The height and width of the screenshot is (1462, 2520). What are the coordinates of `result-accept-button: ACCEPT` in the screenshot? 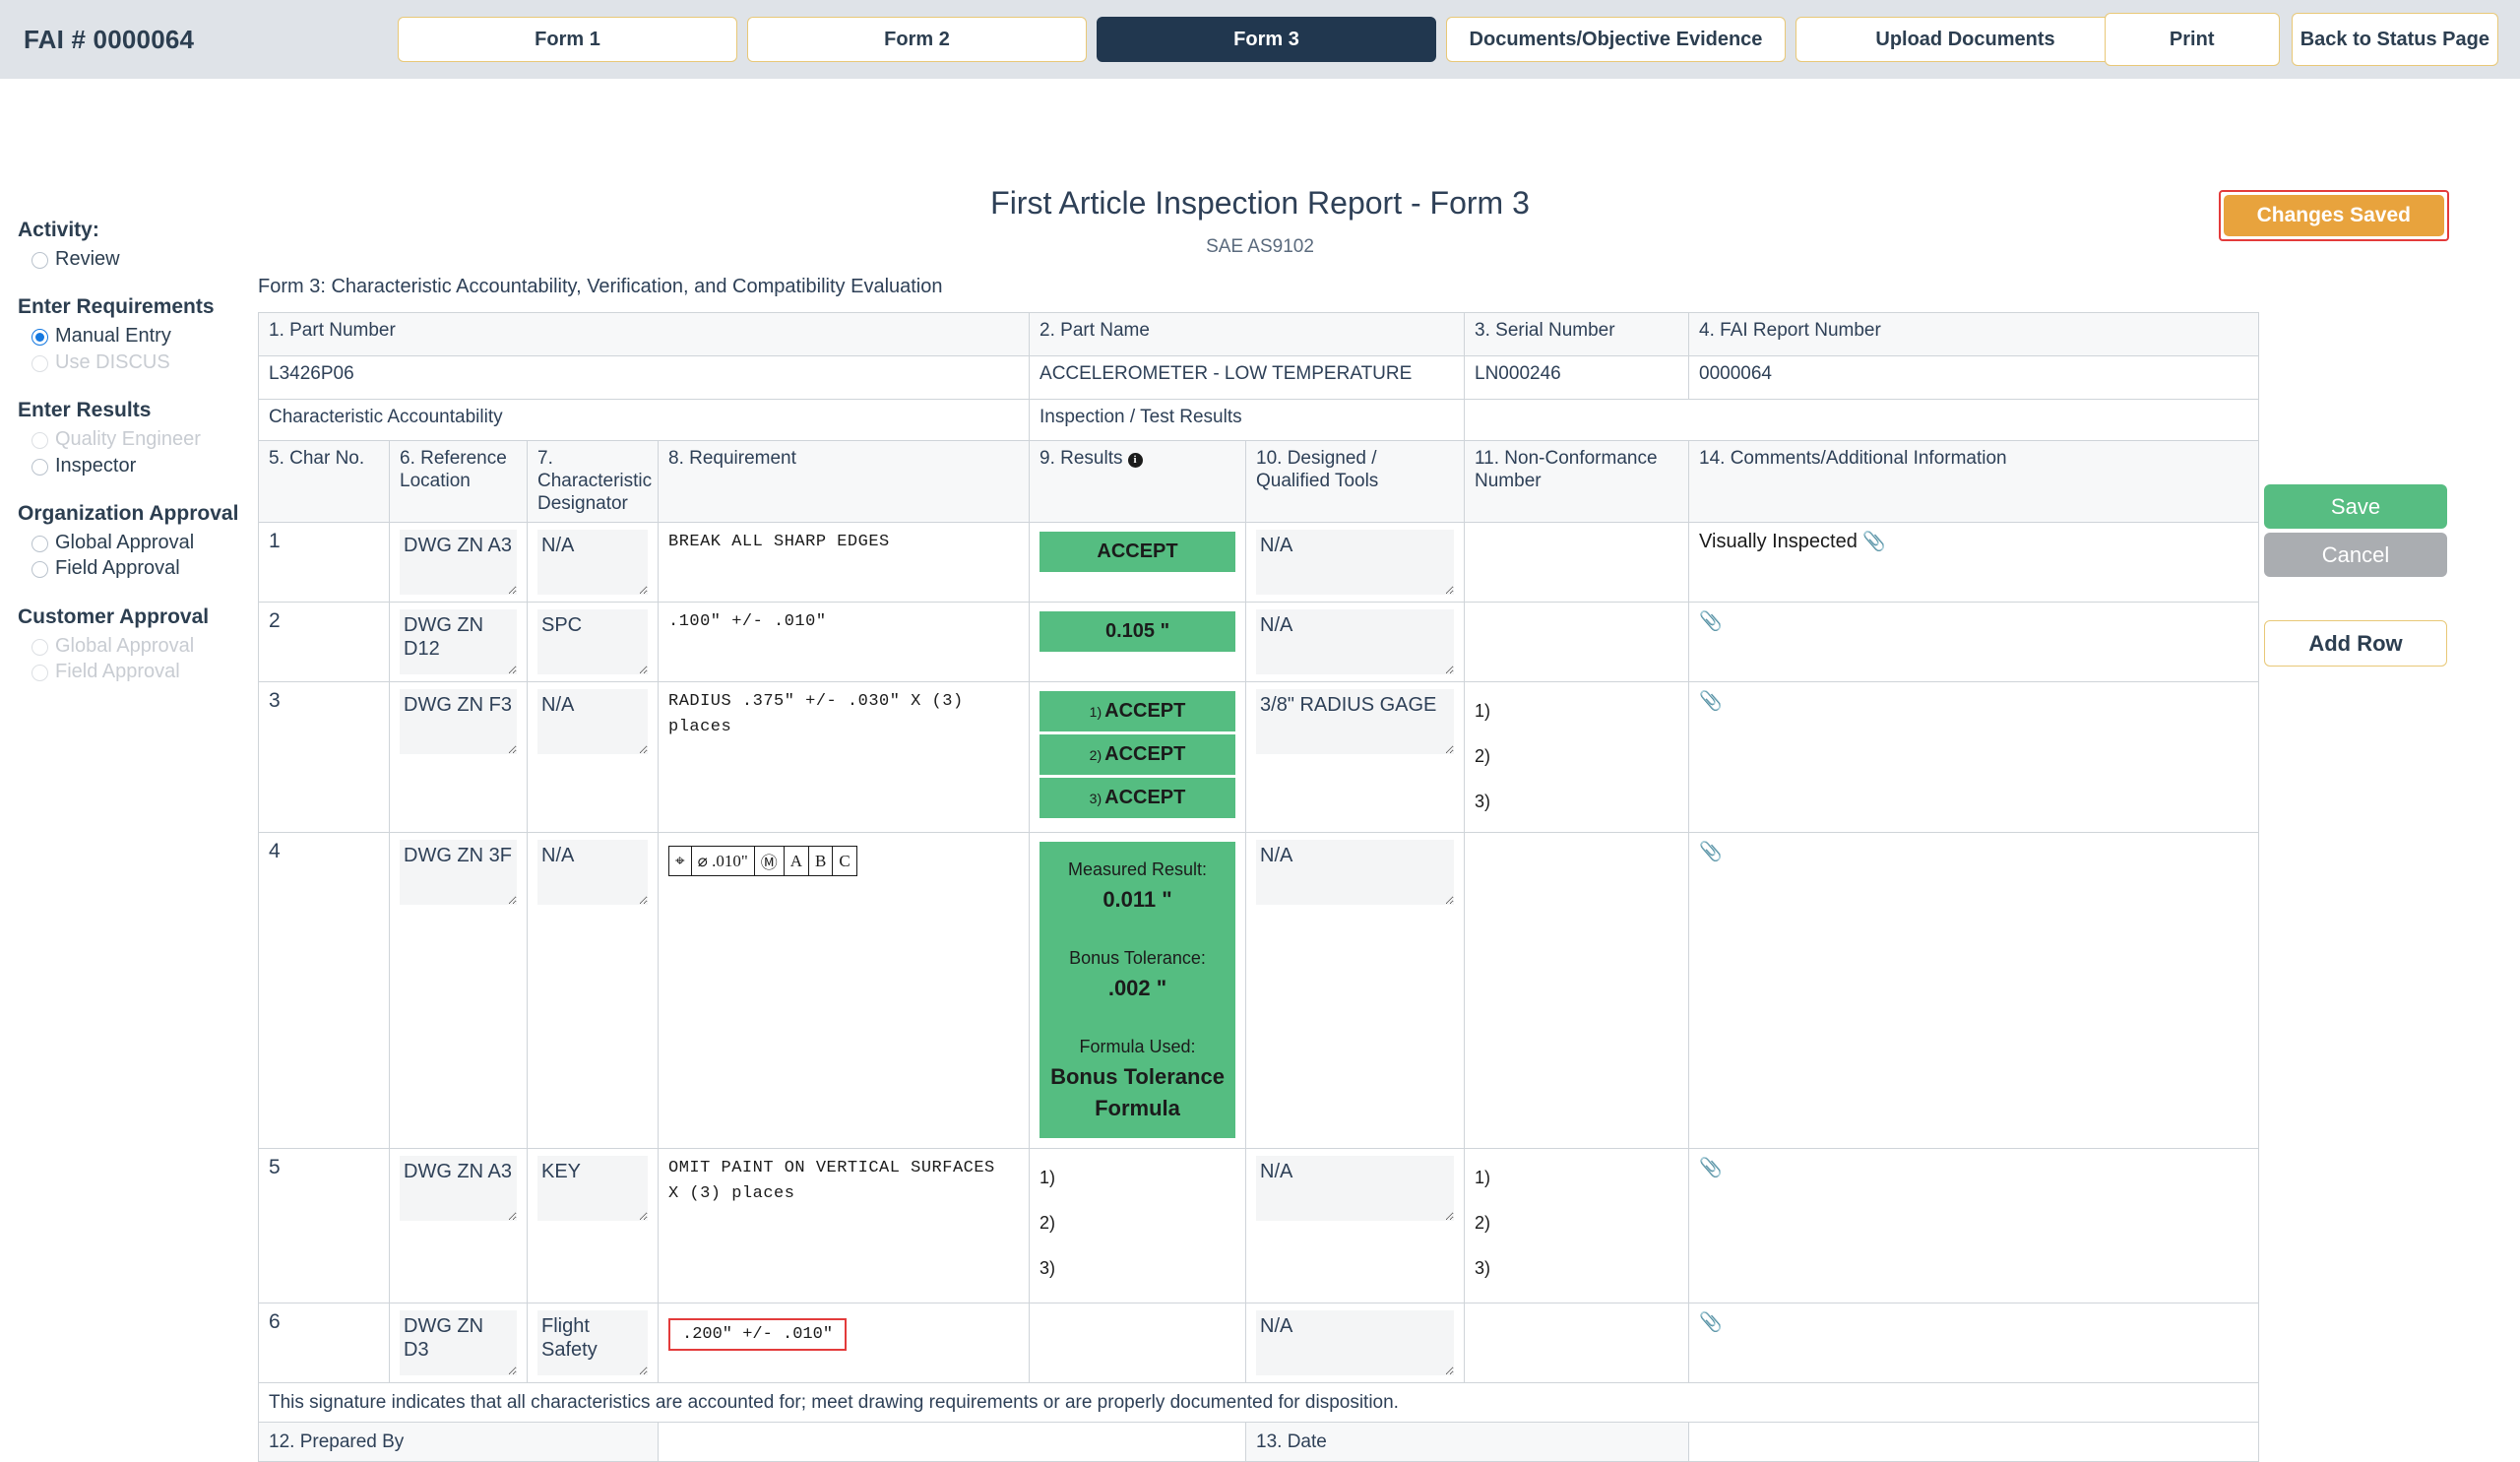 It's located at (1138, 552).